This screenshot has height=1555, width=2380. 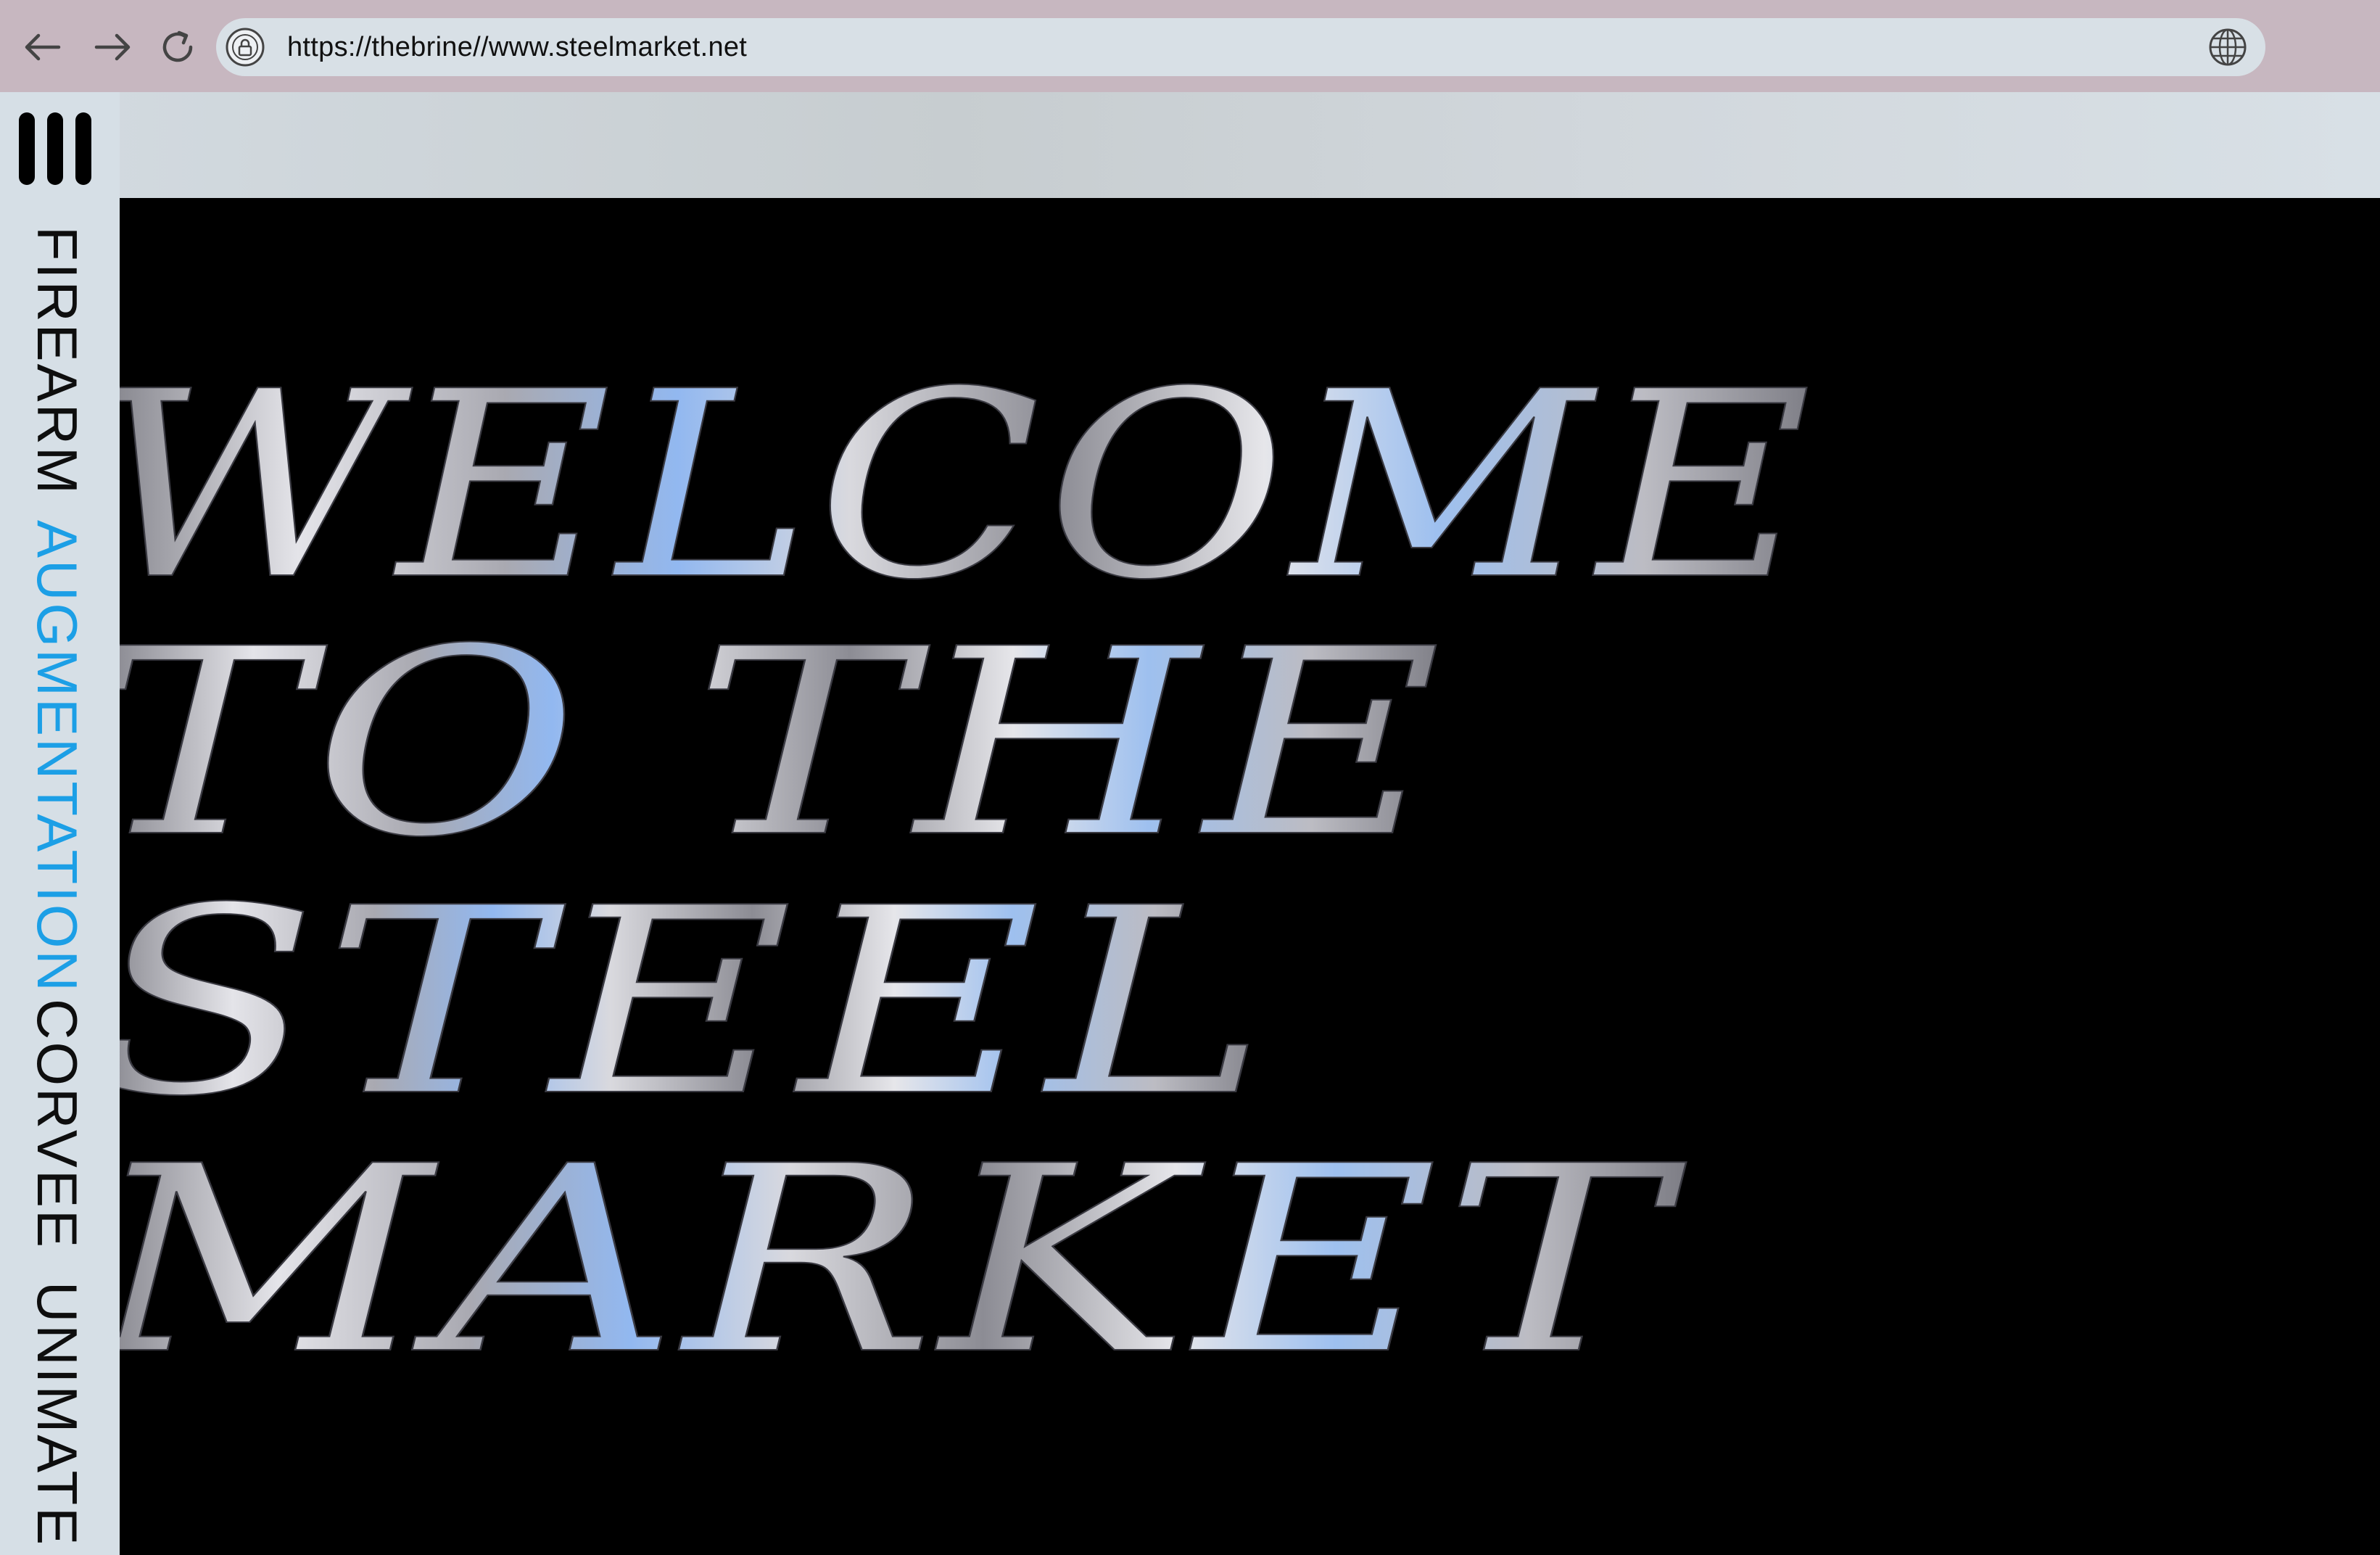 What do you see at coordinates (904, 1260) in the screenshot?
I see `hero-line-4: MARKET` at bounding box center [904, 1260].